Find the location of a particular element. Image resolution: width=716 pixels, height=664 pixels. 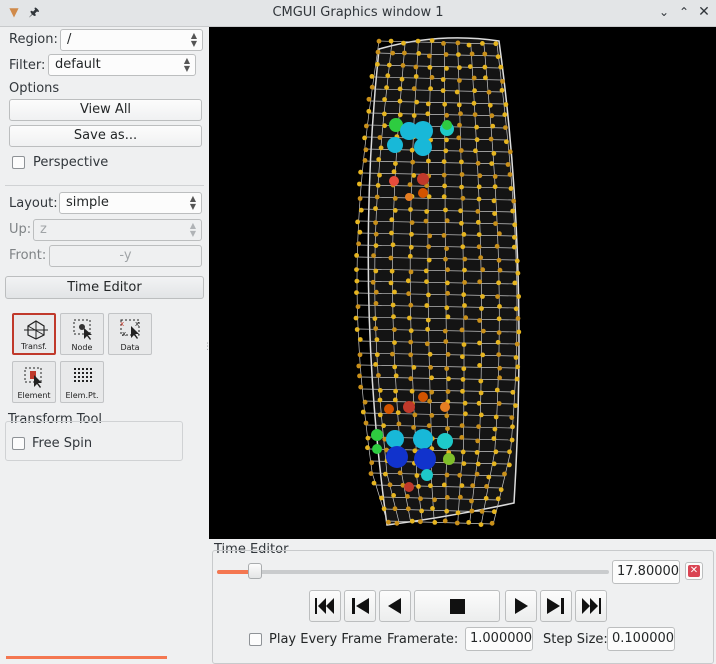

layout-select: simple ▲ ▼ is located at coordinates (130, 203).